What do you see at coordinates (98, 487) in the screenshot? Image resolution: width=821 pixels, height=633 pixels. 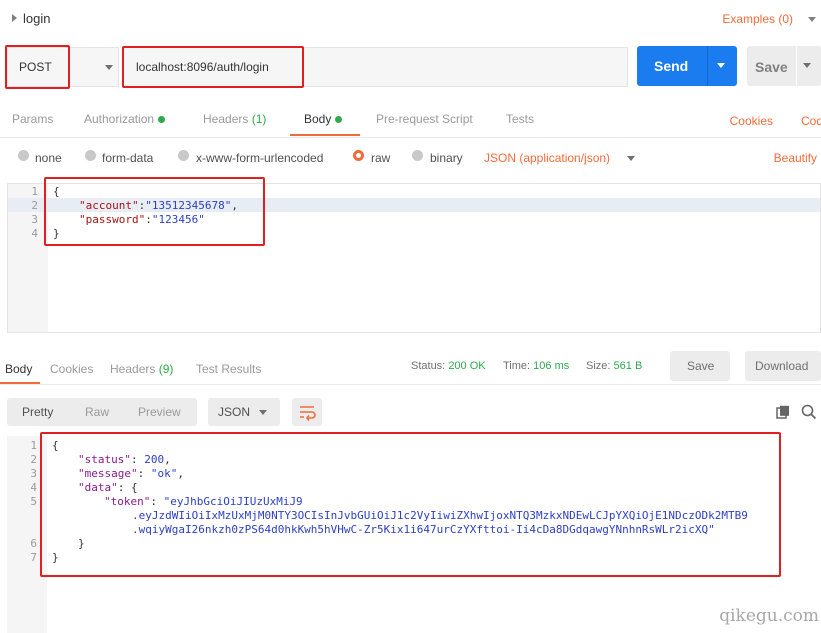 I see `json-key: "data"` at bounding box center [98, 487].